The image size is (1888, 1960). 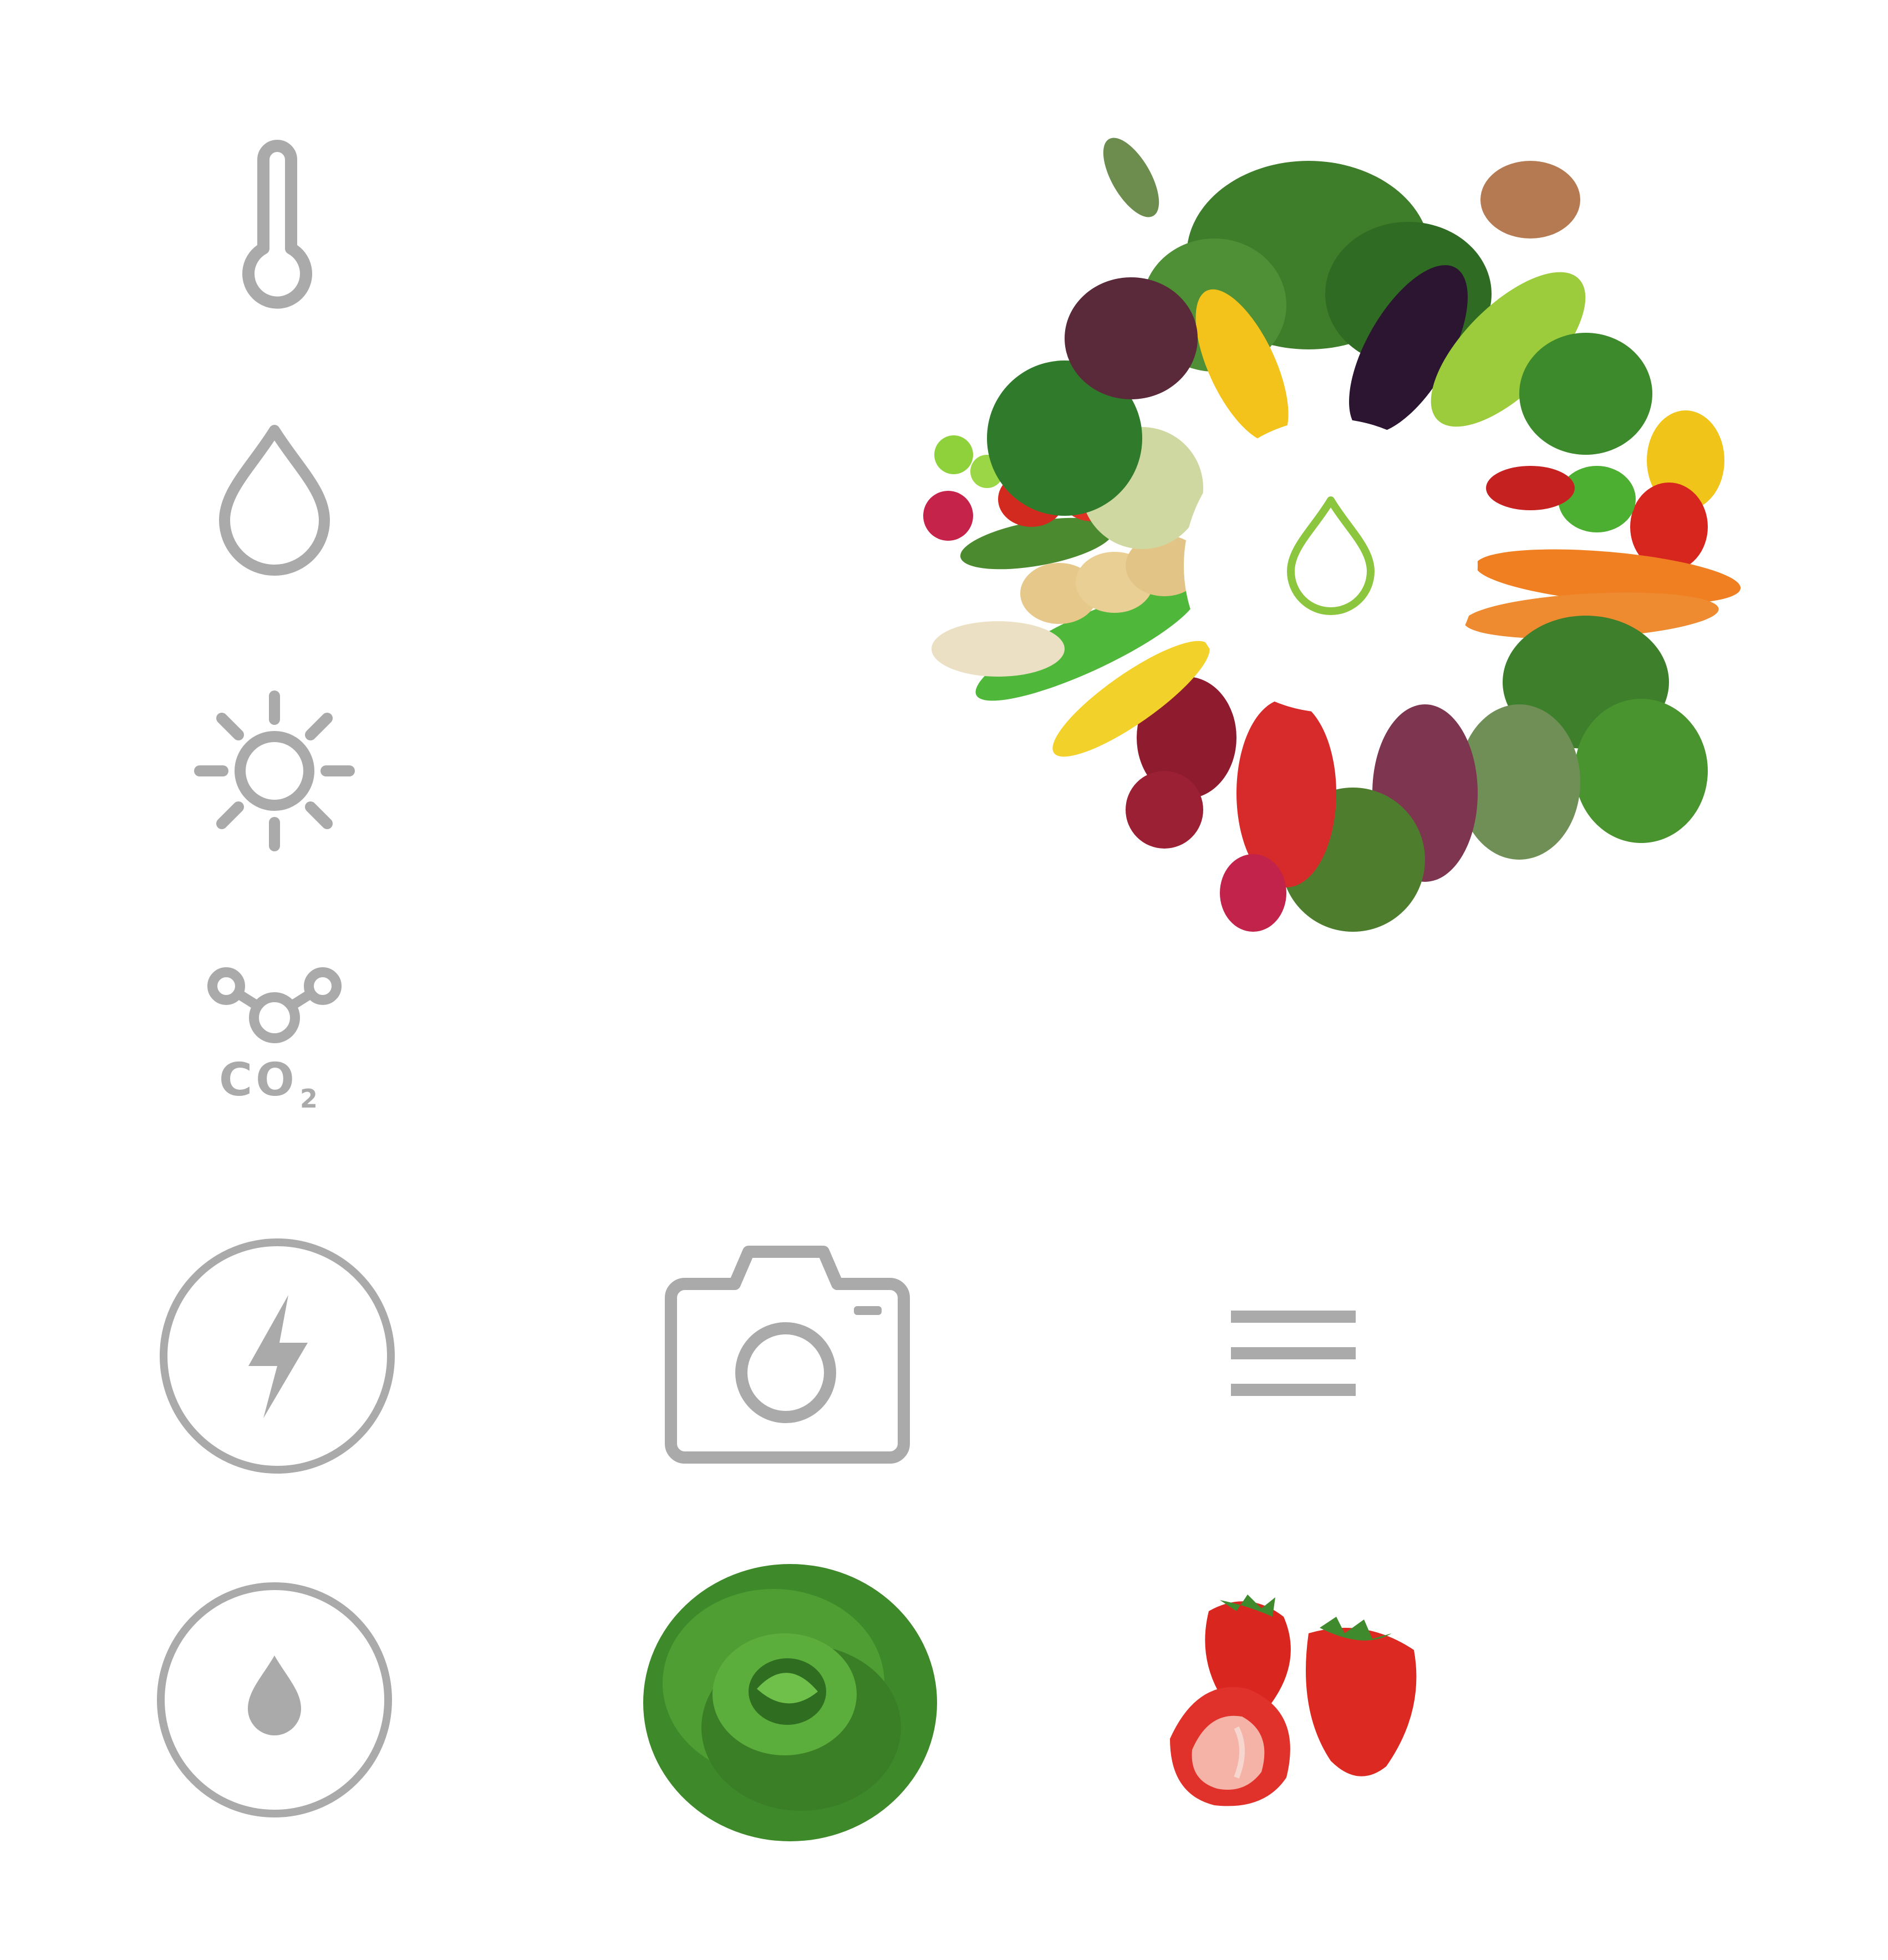 What do you see at coordinates (274, 1005) in the screenshot?
I see `co2-molecule-icon` at bounding box center [274, 1005].